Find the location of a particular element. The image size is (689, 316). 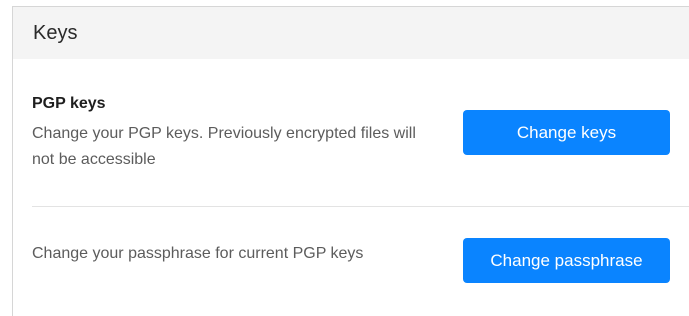

change-passphrase-button: Change passphrase is located at coordinates (566, 260).